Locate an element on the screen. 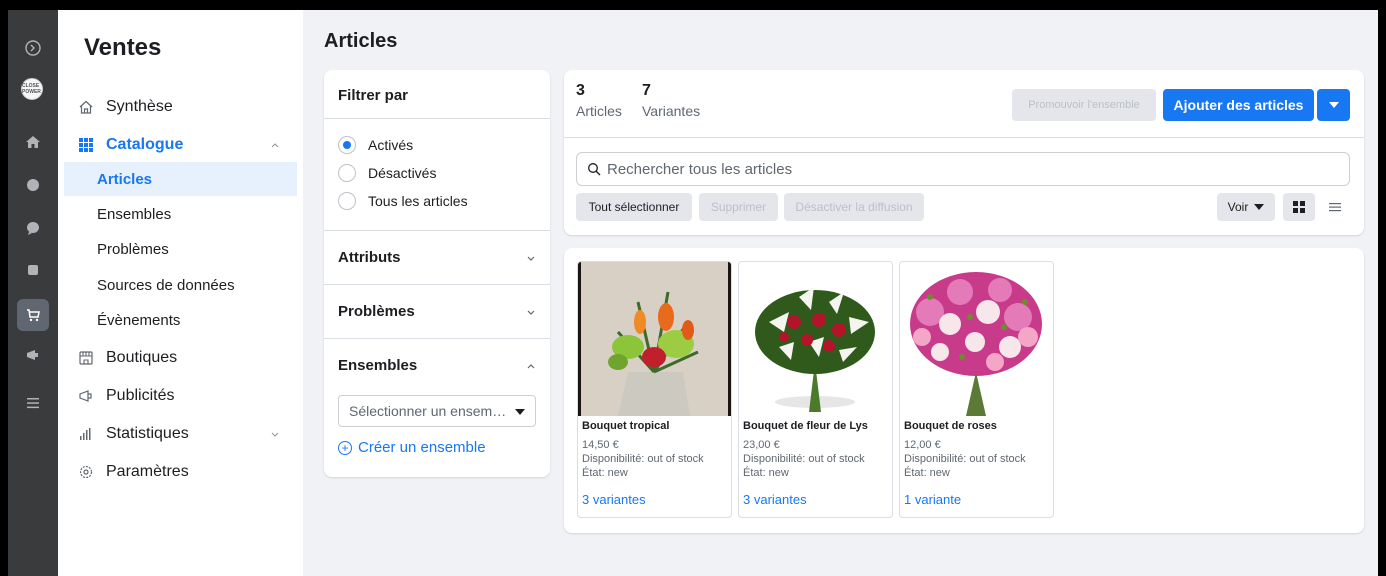  sidebar-sub-ensembles: Ensembles is located at coordinates (180, 214).